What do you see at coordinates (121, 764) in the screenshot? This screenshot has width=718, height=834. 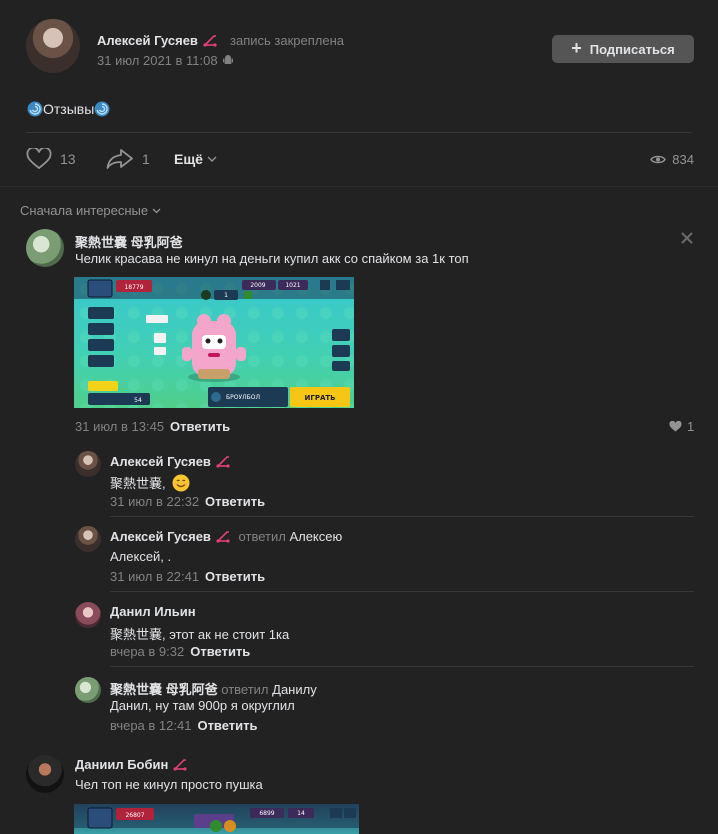 I see `comment-author-name: Даниил Бобин` at bounding box center [121, 764].